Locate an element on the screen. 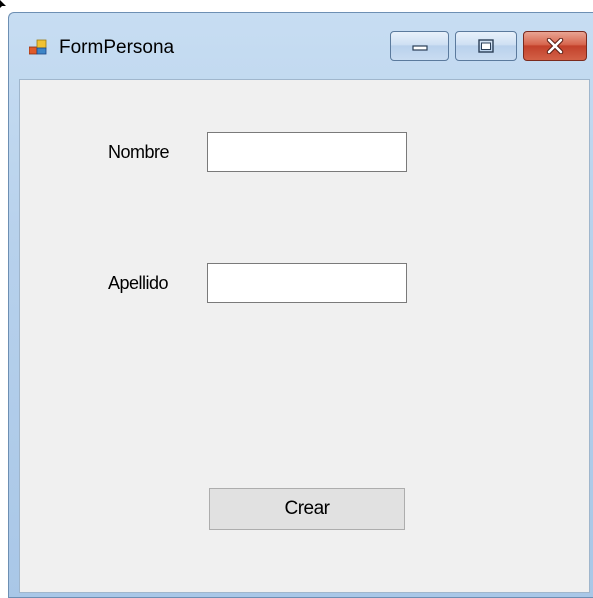 The image size is (593, 598). minimize-icon is located at coordinates (419, 48).